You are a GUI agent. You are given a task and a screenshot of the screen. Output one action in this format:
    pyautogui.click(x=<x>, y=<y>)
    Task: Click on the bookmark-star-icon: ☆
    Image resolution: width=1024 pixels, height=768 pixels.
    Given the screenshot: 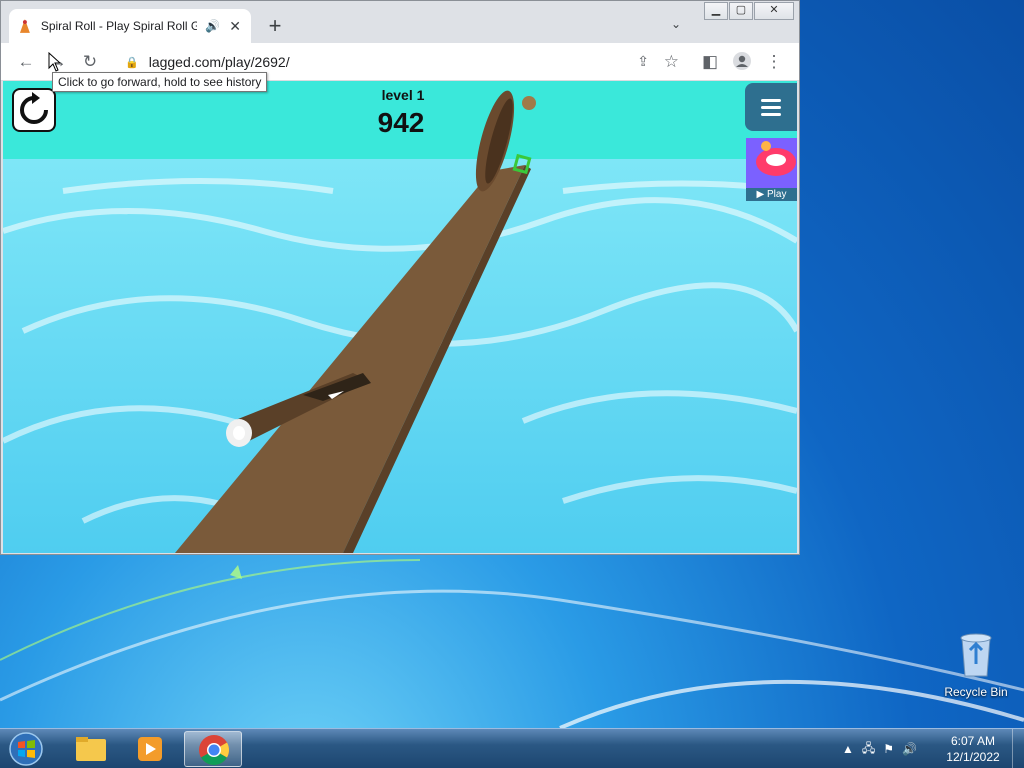 What is the action you would take?
    pyautogui.click(x=671, y=62)
    